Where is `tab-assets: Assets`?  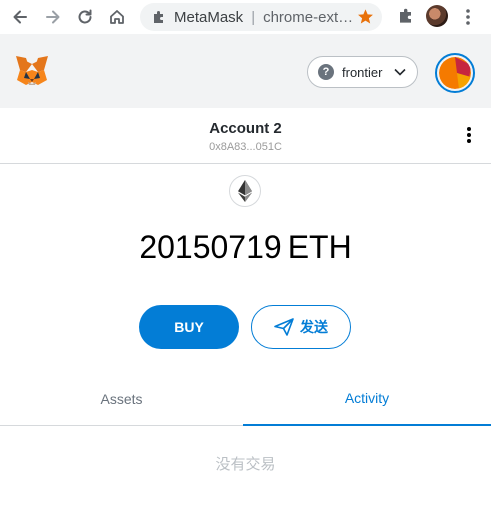
tab-assets: Assets is located at coordinates (121, 399).